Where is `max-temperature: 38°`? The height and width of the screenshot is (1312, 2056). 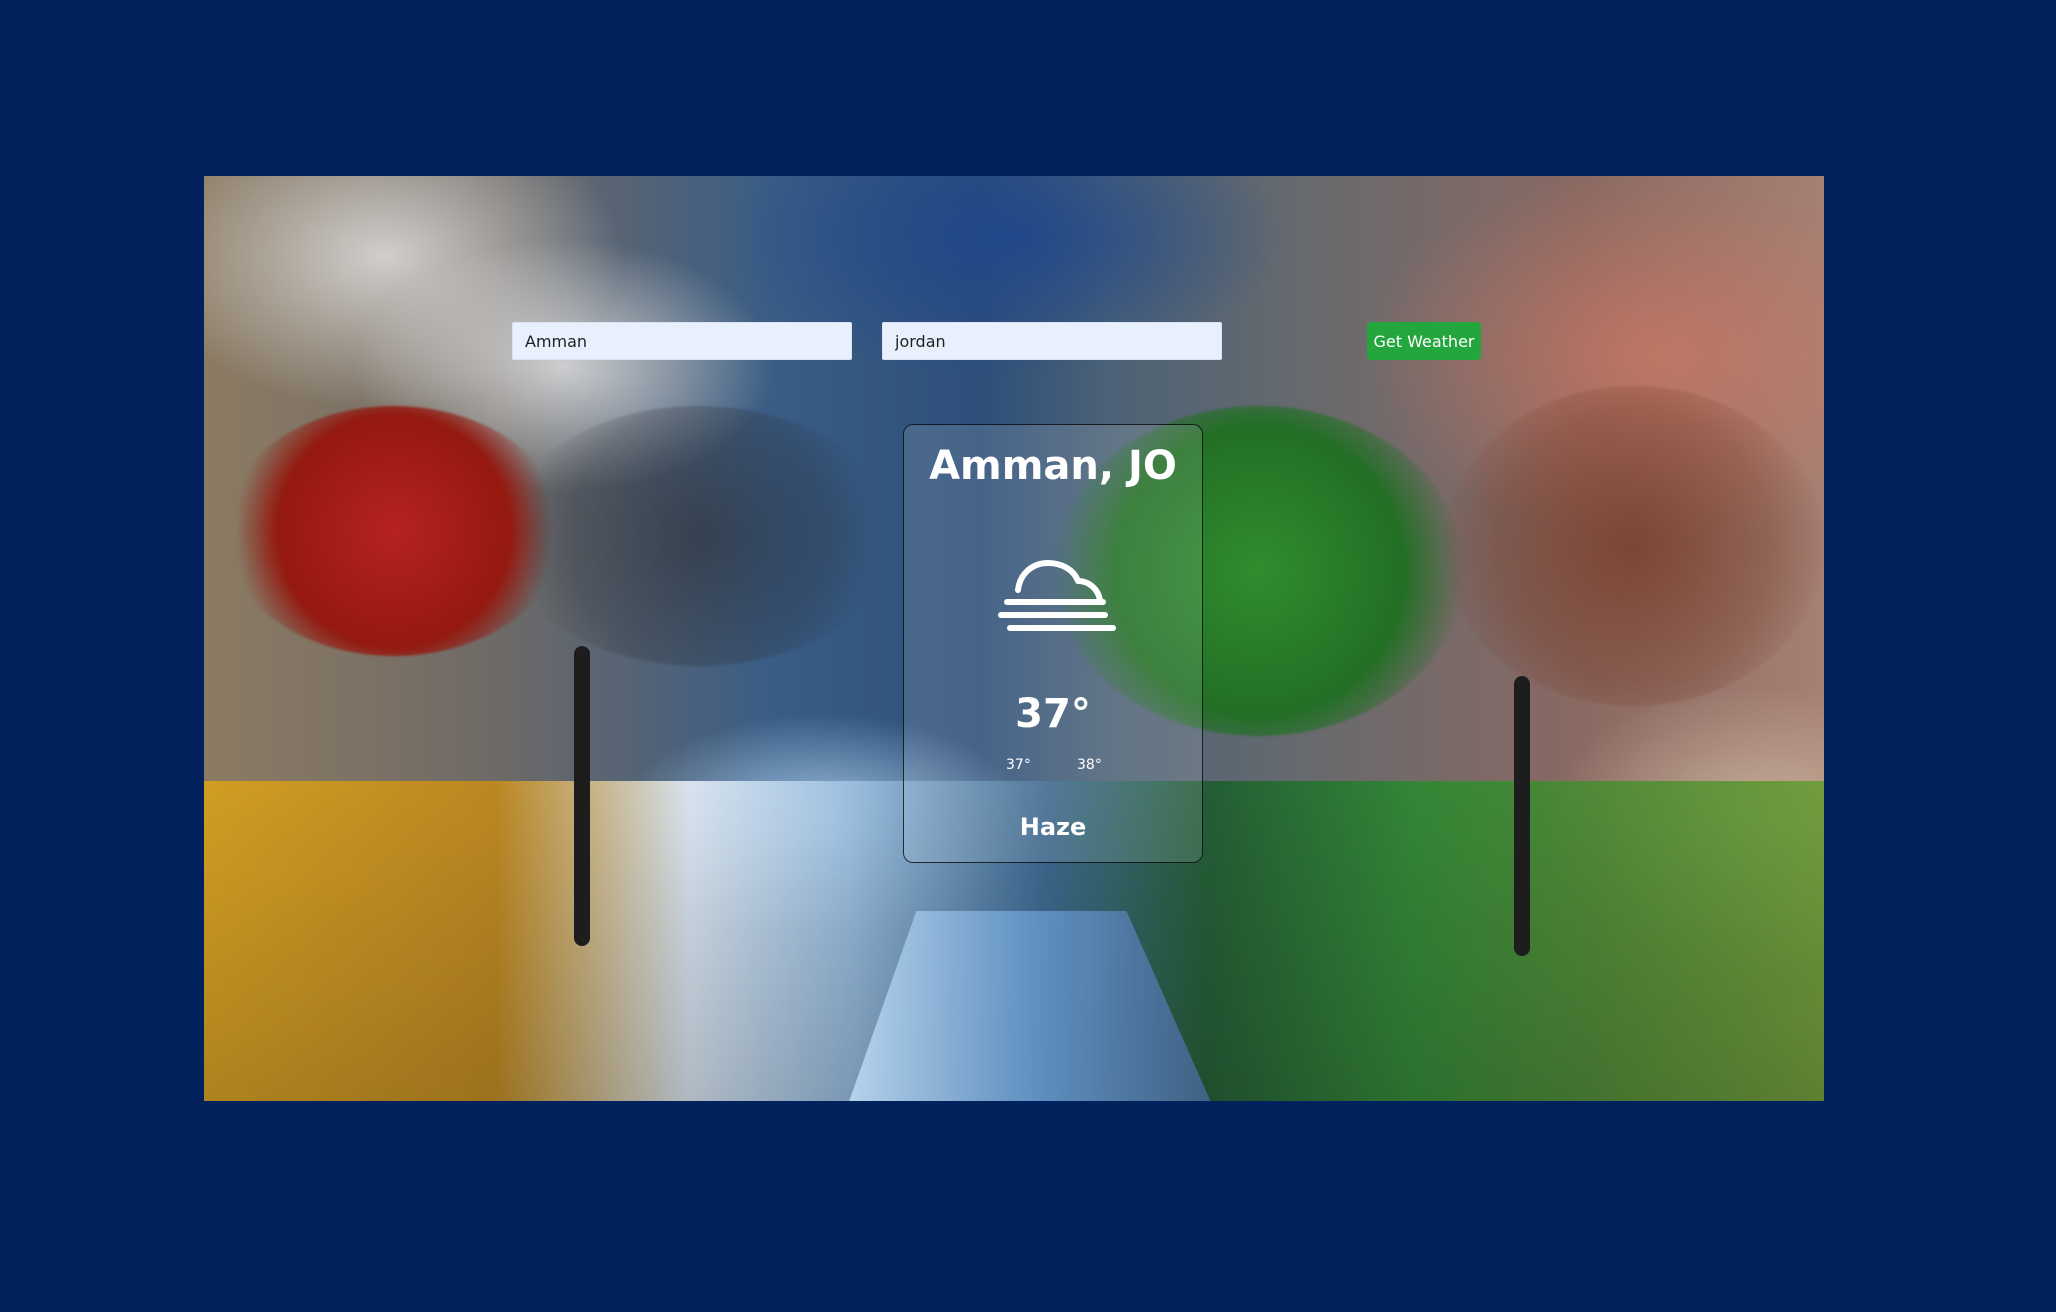
max-temperature: 38° is located at coordinates (1089, 765).